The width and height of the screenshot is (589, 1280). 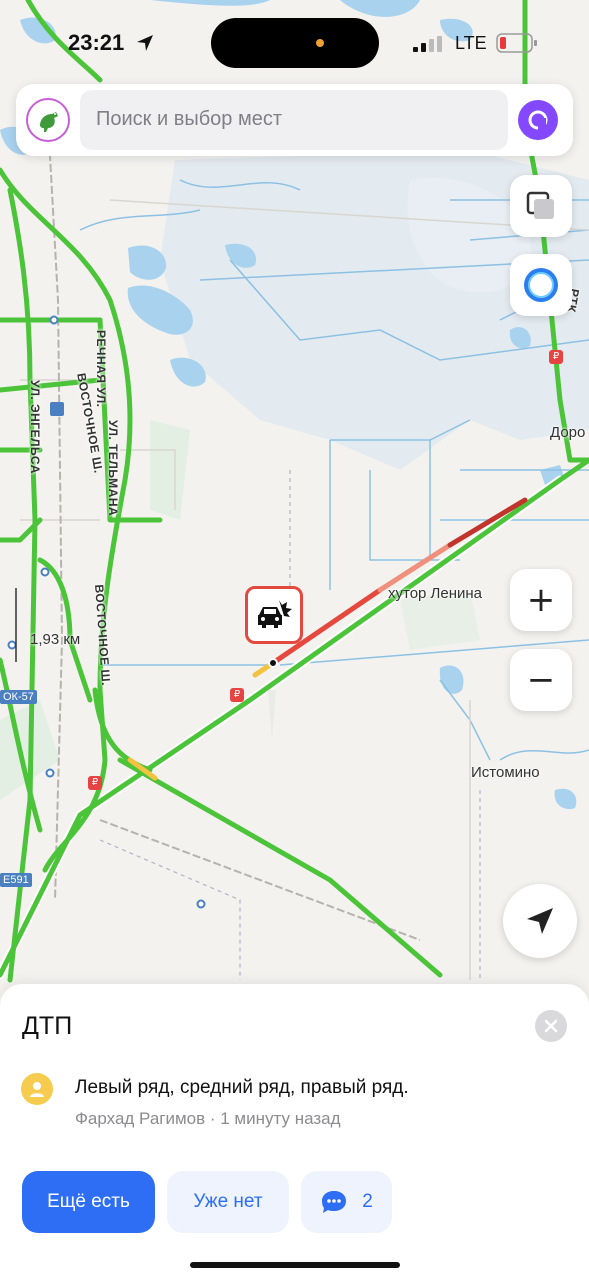 I want to click on alice-button, so click(x=538, y=120).